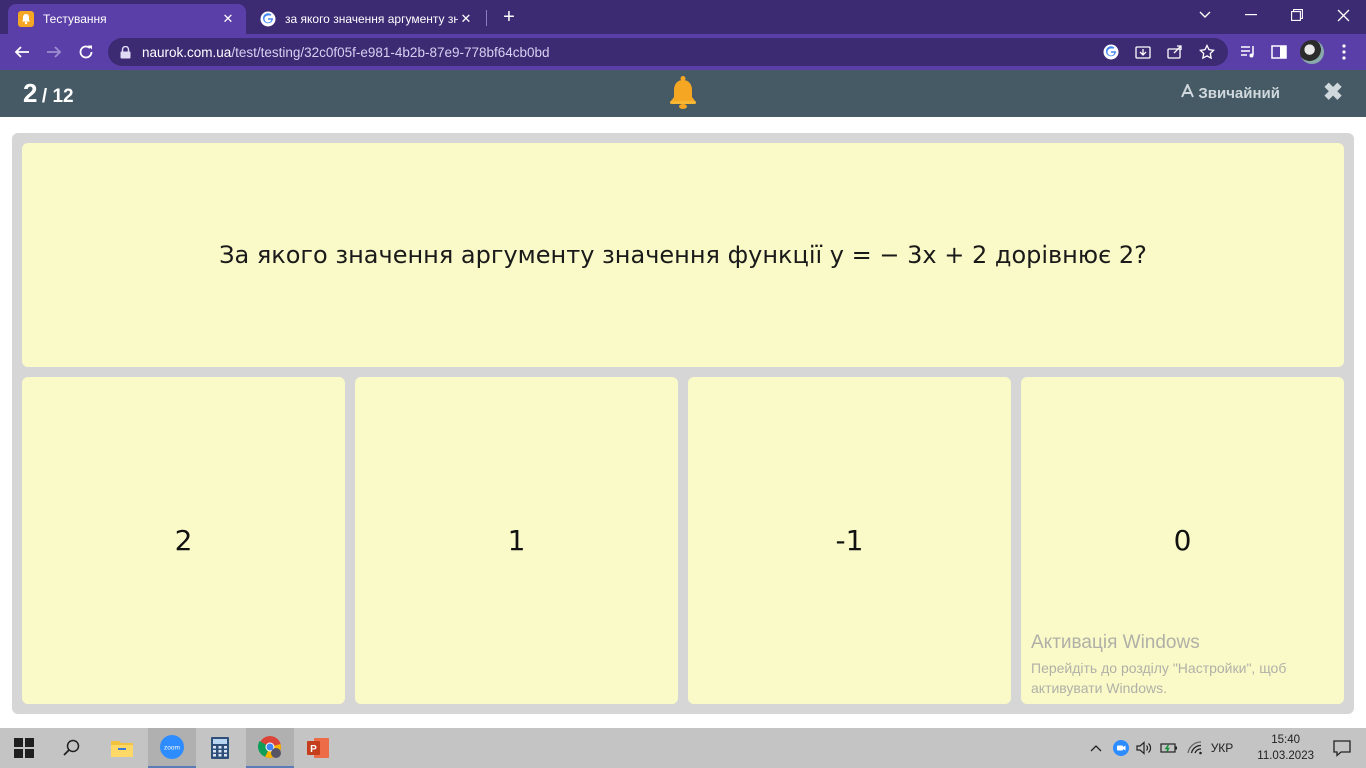  I want to click on file-explorer-icon, so click(122, 748).